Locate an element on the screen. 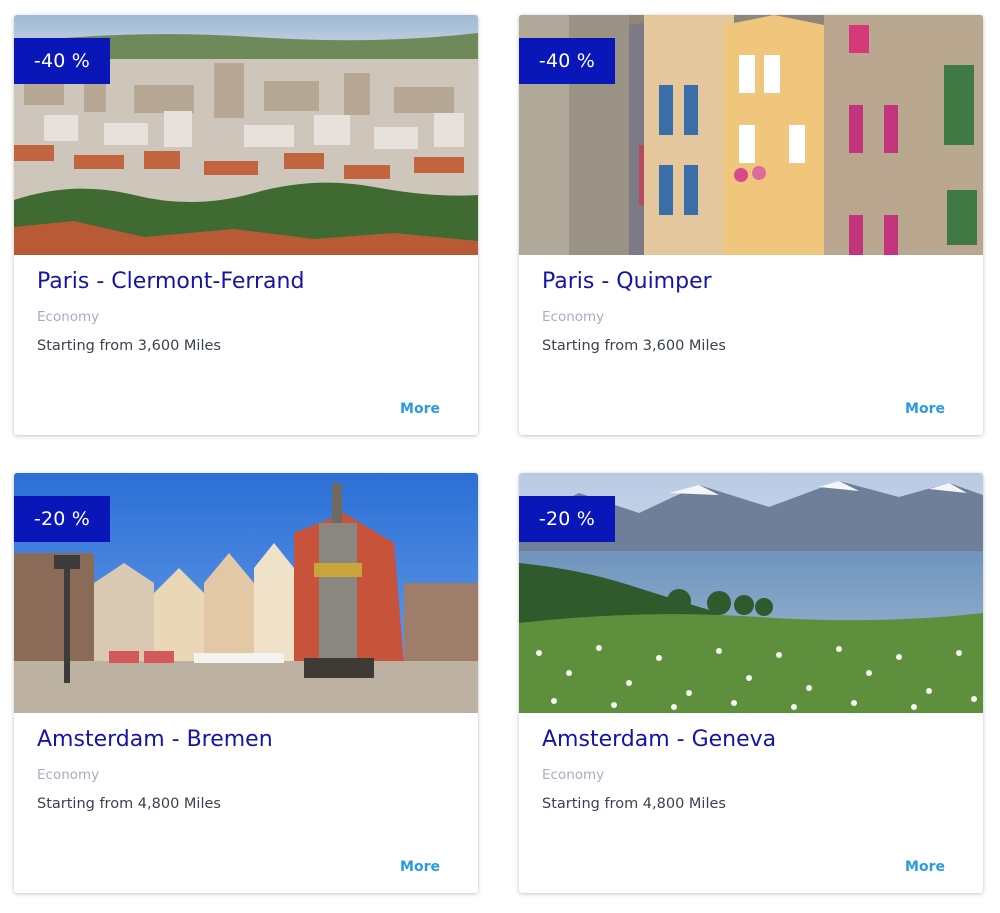  route-title: Paris - Clermont-Ferrand is located at coordinates (170, 281).